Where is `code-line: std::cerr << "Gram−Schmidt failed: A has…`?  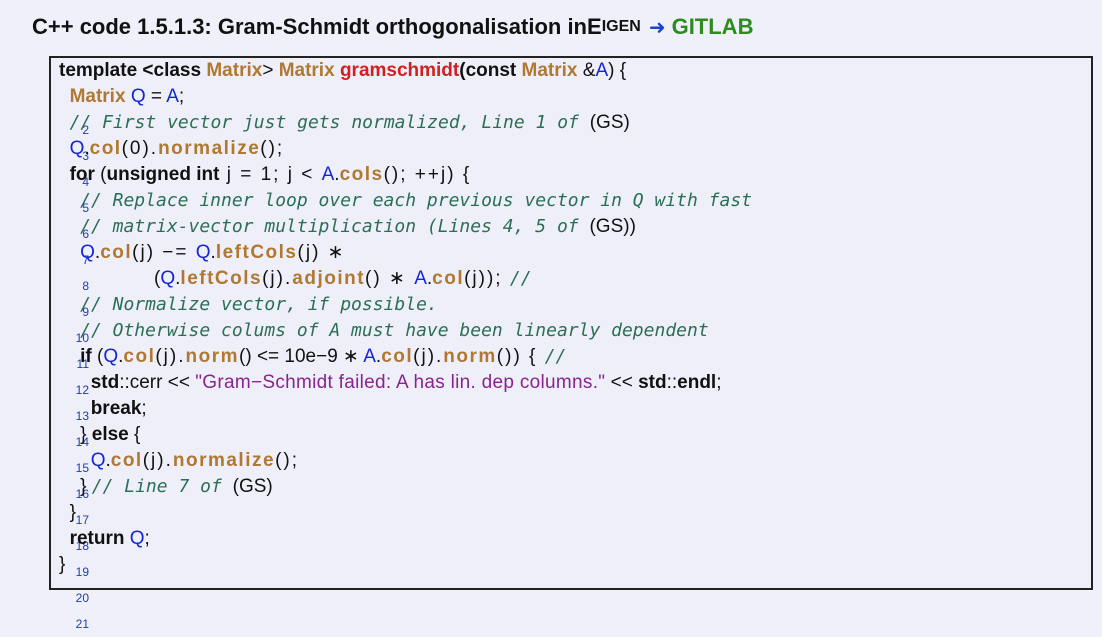 code-line: std::cerr << "Gram−Schmidt failed: A has… is located at coordinates (580, 383).